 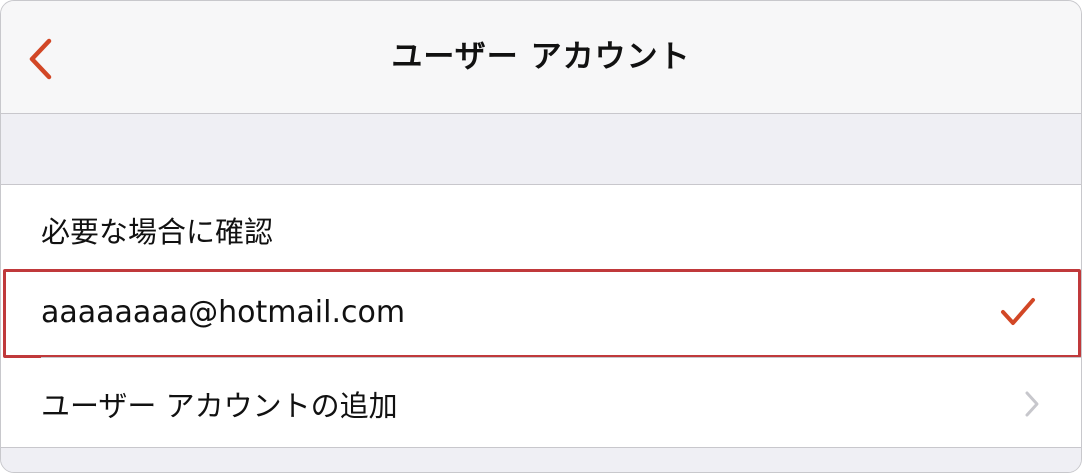 I want to click on list-item-label: aaaaaaaa@hotmail.com, so click(x=223, y=312).